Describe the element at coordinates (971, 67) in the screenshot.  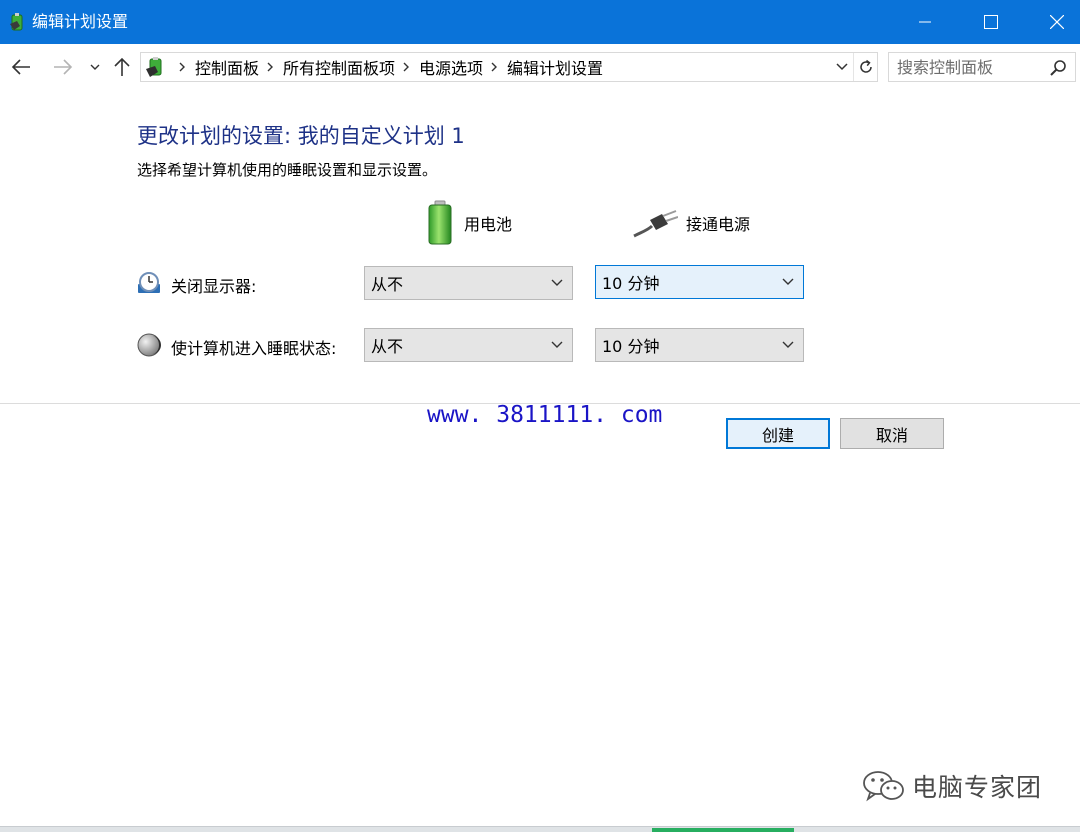
I see `search-input` at that location.